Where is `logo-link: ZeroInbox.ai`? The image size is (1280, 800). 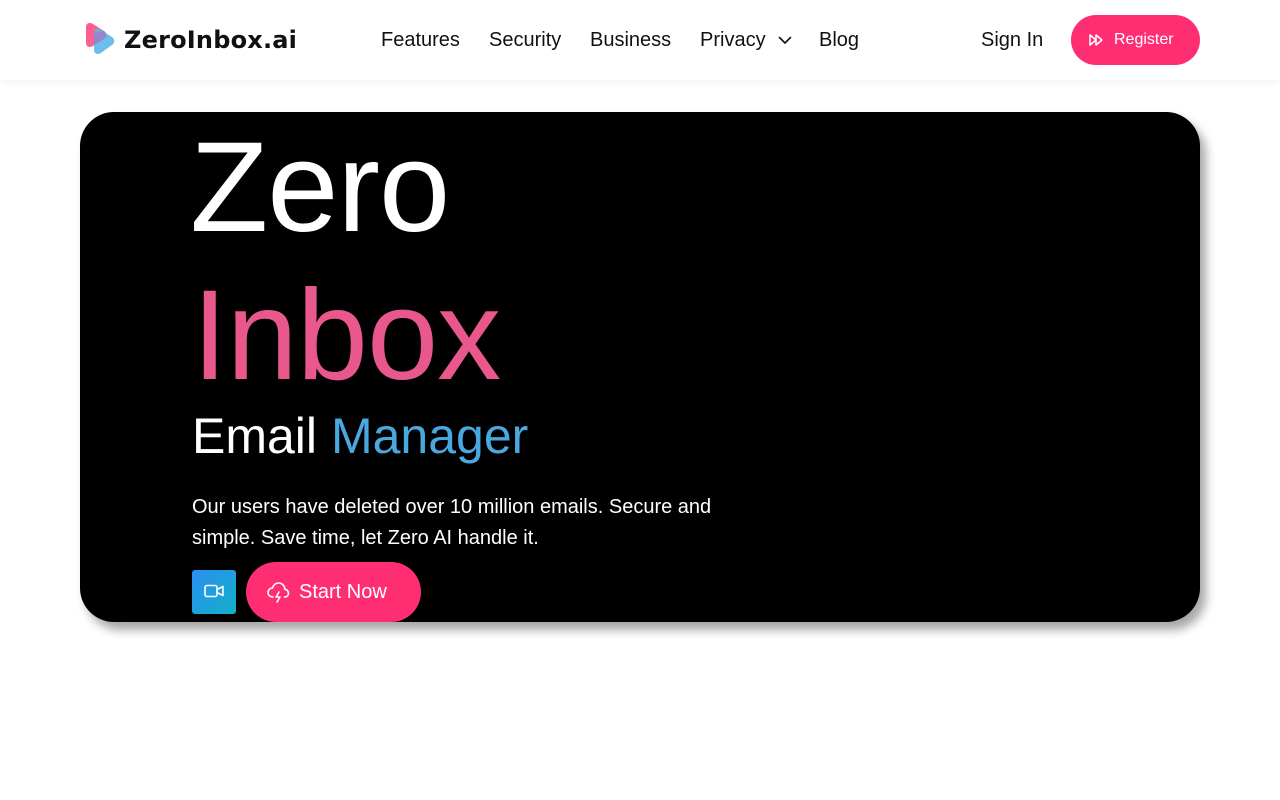 logo-link: ZeroInbox.ai is located at coordinates (190, 40).